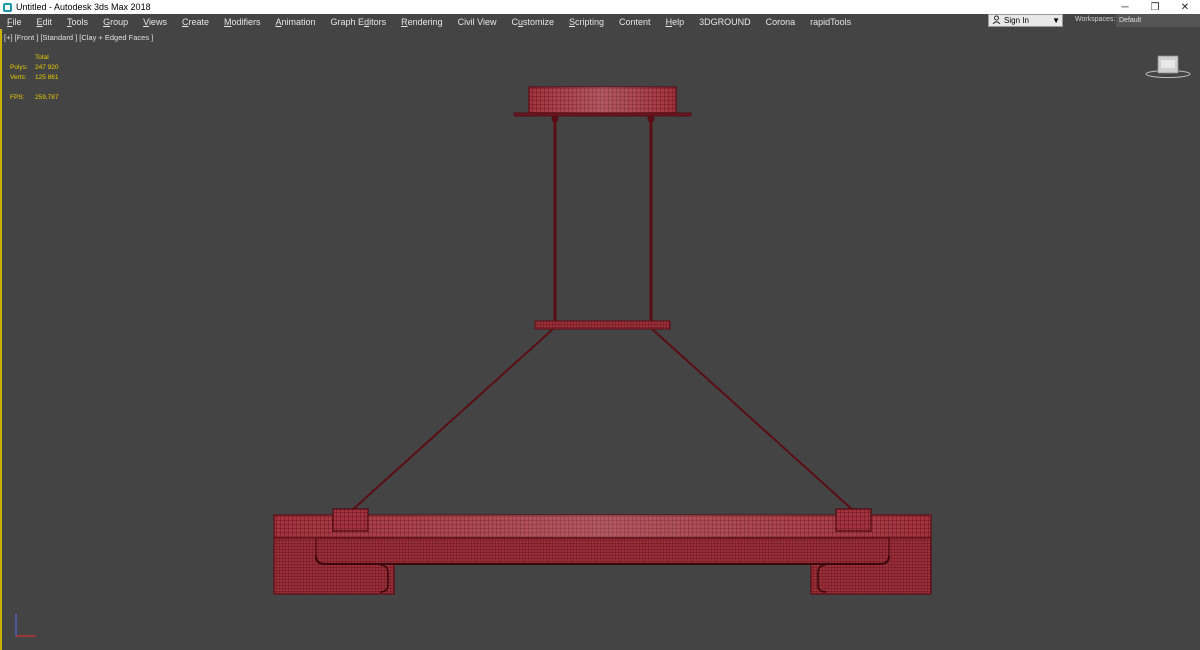  I want to click on stats-header: Total, so click(42, 57).